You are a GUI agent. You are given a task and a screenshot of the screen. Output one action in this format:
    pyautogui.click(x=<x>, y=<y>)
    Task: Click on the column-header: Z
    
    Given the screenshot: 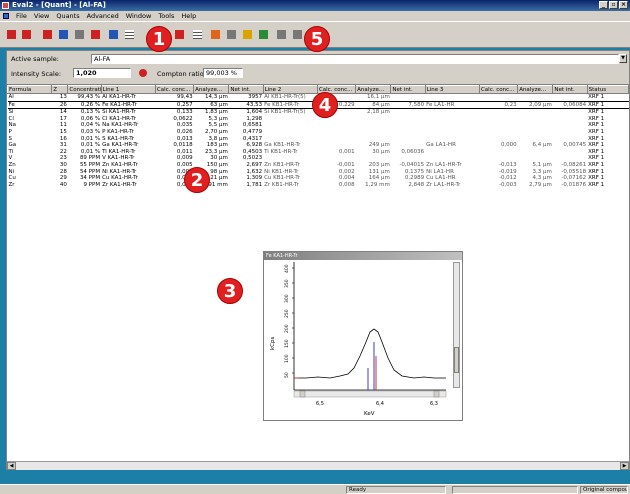 What is the action you would take?
    pyautogui.click(x=60, y=89)
    